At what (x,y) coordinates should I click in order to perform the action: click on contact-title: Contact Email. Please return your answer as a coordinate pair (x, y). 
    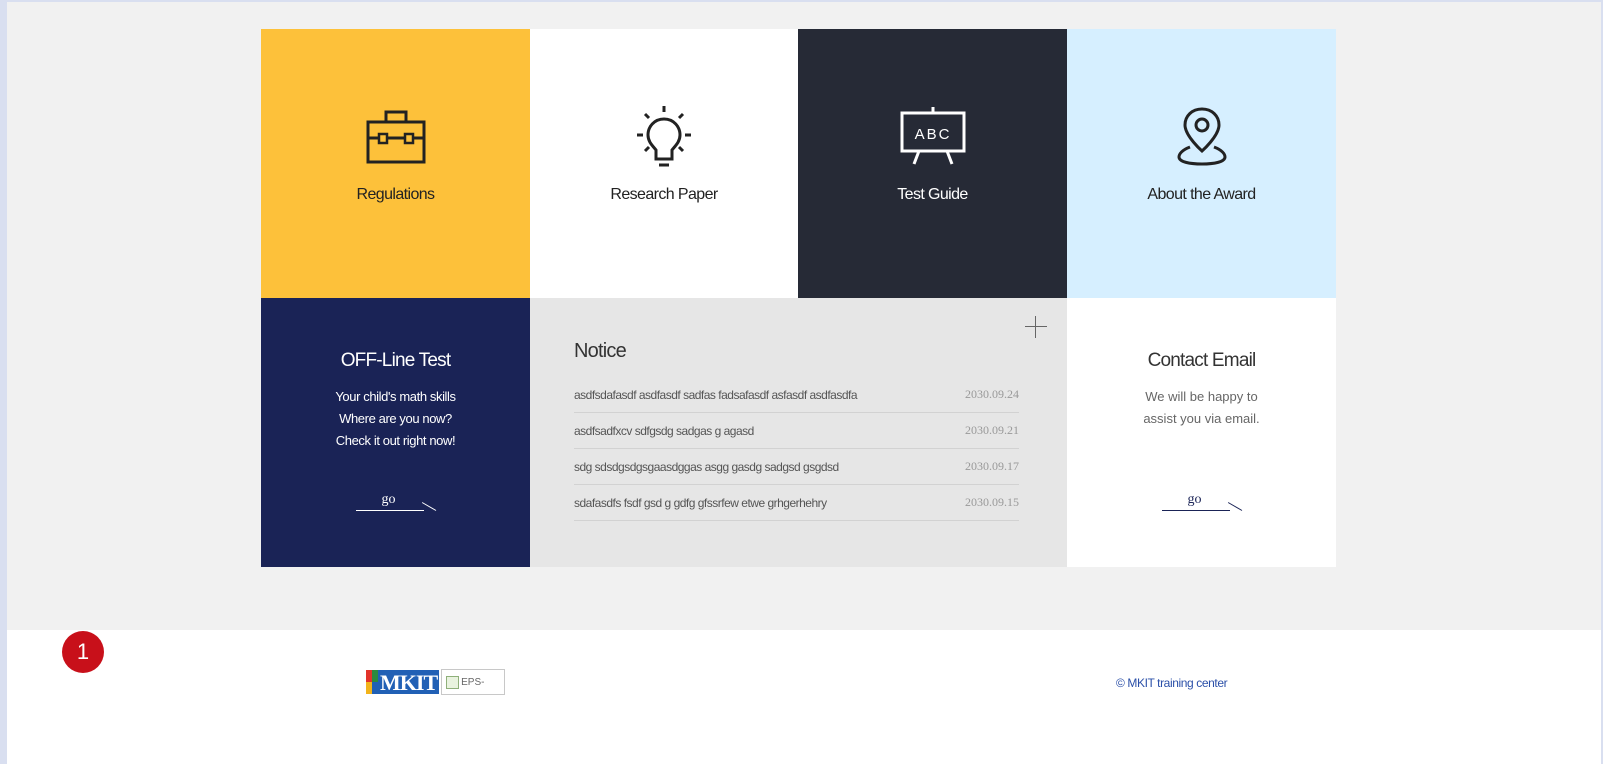
    Looking at the image, I should click on (1202, 360).